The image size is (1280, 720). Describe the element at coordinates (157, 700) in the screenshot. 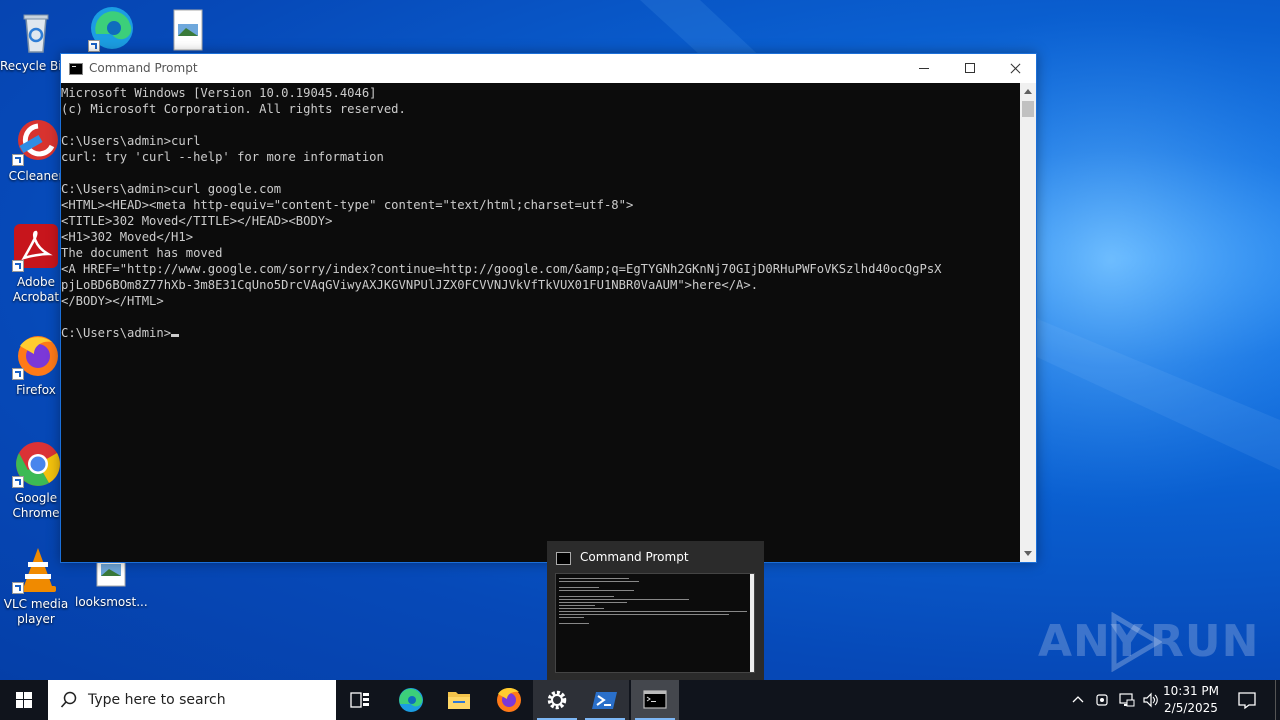

I see `search-placeholder: Type here to search` at that location.